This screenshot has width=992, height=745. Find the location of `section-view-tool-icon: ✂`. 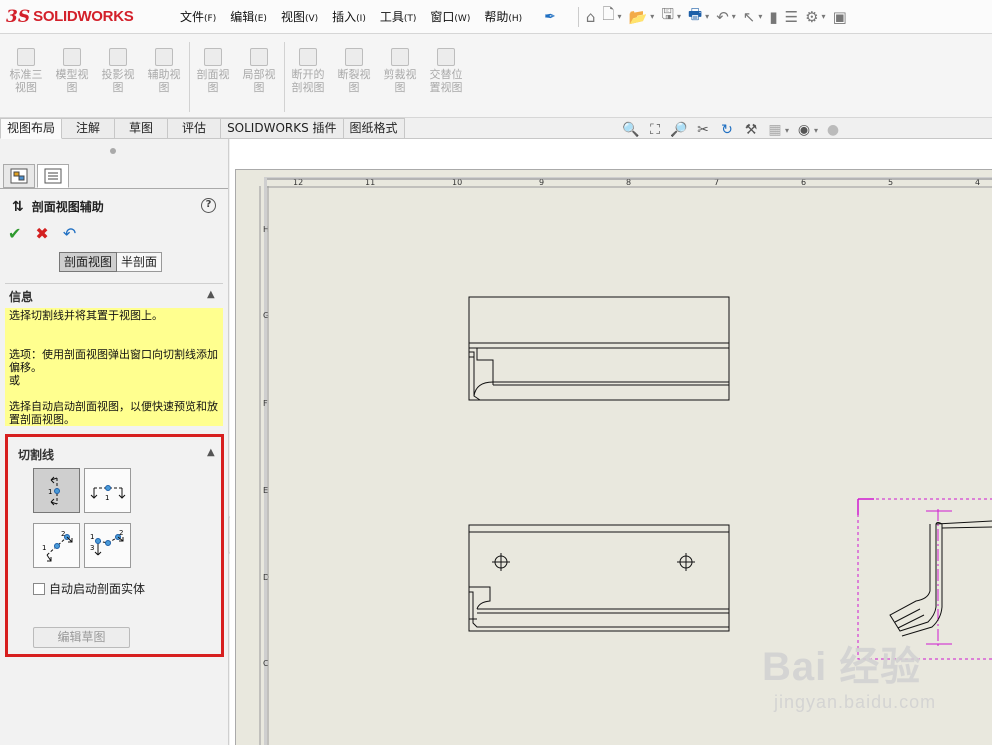

section-view-tool-icon: ✂ is located at coordinates (703, 130).